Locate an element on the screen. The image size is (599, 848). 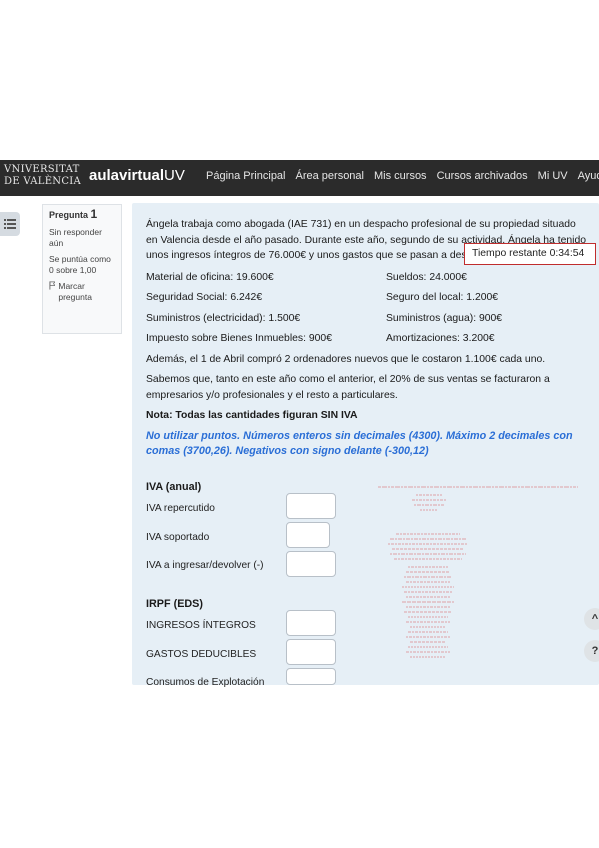
flag-question-button: Marcar pregunta is located at coordinates (82, 292).